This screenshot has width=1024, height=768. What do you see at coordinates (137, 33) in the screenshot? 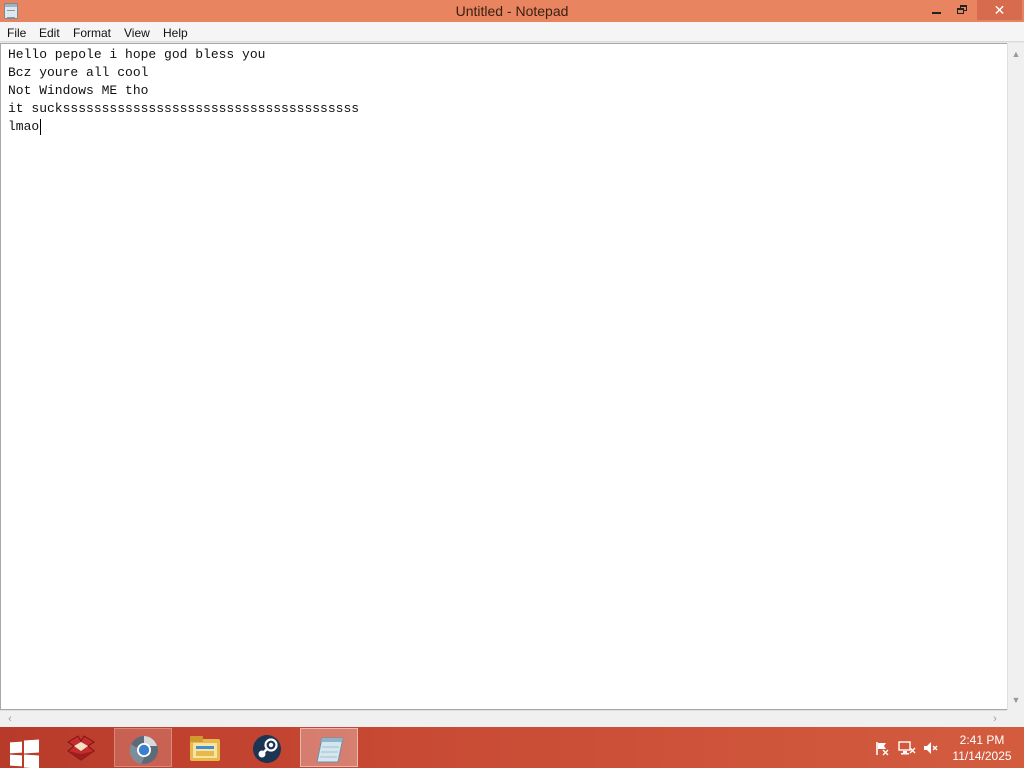
I see `menu-view: View` at bounding box center [137, 33].